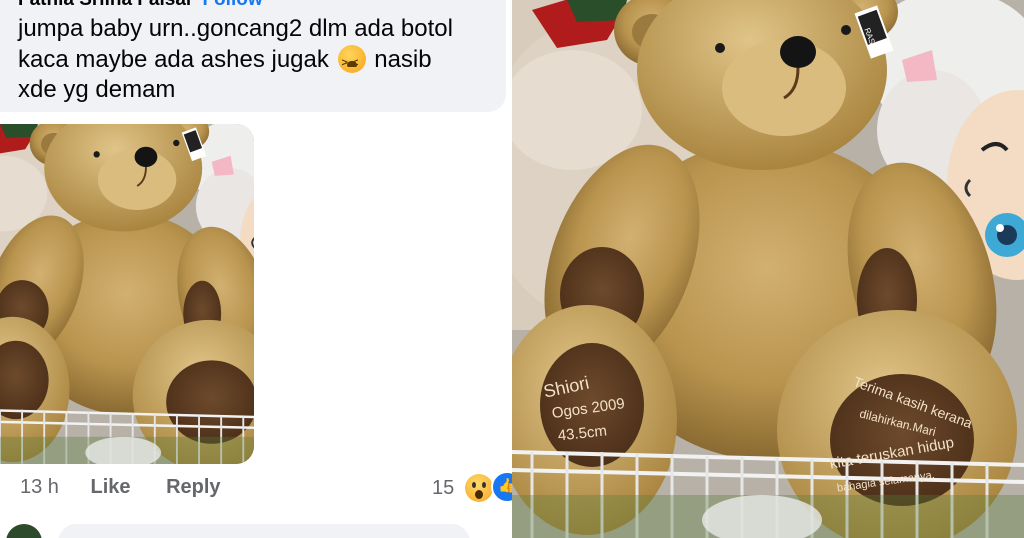 The height and width of the screenshot is (538, 1024). Describe the element at coordinates (403, 59) in the screenshot. I see `comment-line-2b: nasib` at that location.